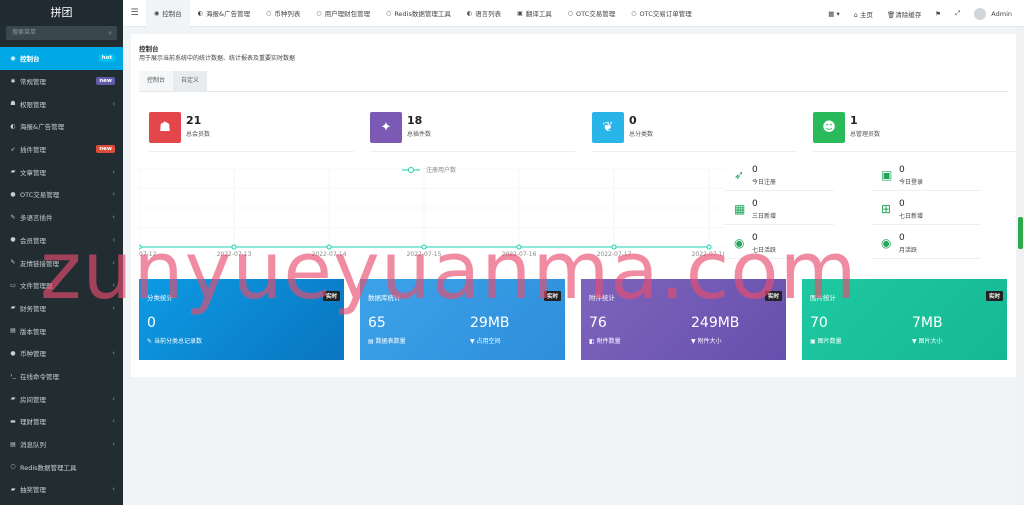 The width and height of the screenshot is (1024, 505). I want to click on id-card-icon: ▣, so click(887, 175).